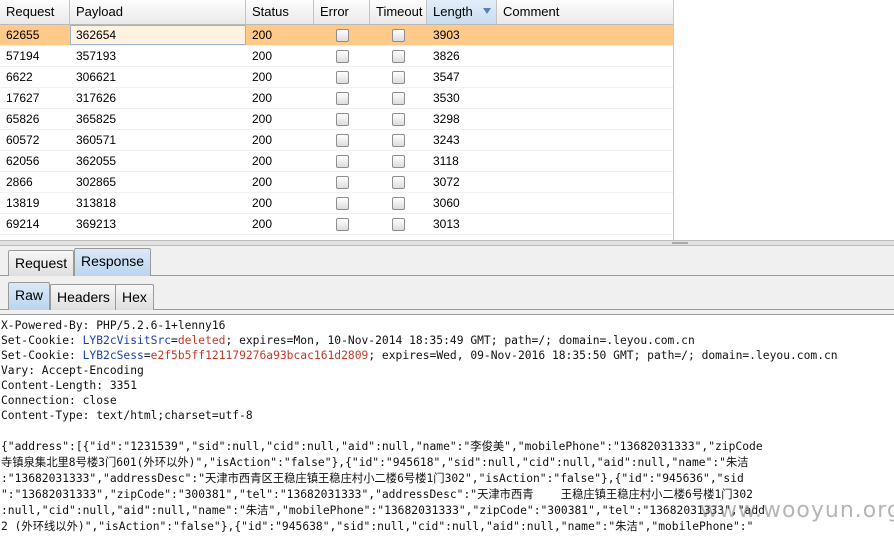  Describe the element at coordinates (398, 12) in the screenshot. I see `column-header-timeout: Timeout` at that location.